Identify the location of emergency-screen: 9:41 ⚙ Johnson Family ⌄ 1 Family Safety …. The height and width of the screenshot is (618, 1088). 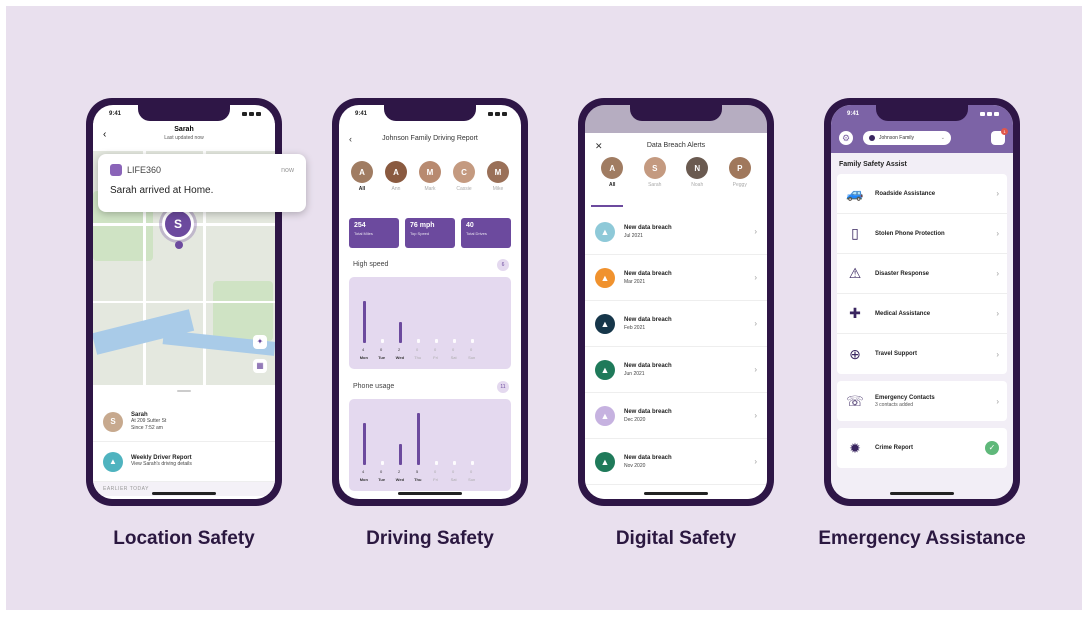
(922, 302).